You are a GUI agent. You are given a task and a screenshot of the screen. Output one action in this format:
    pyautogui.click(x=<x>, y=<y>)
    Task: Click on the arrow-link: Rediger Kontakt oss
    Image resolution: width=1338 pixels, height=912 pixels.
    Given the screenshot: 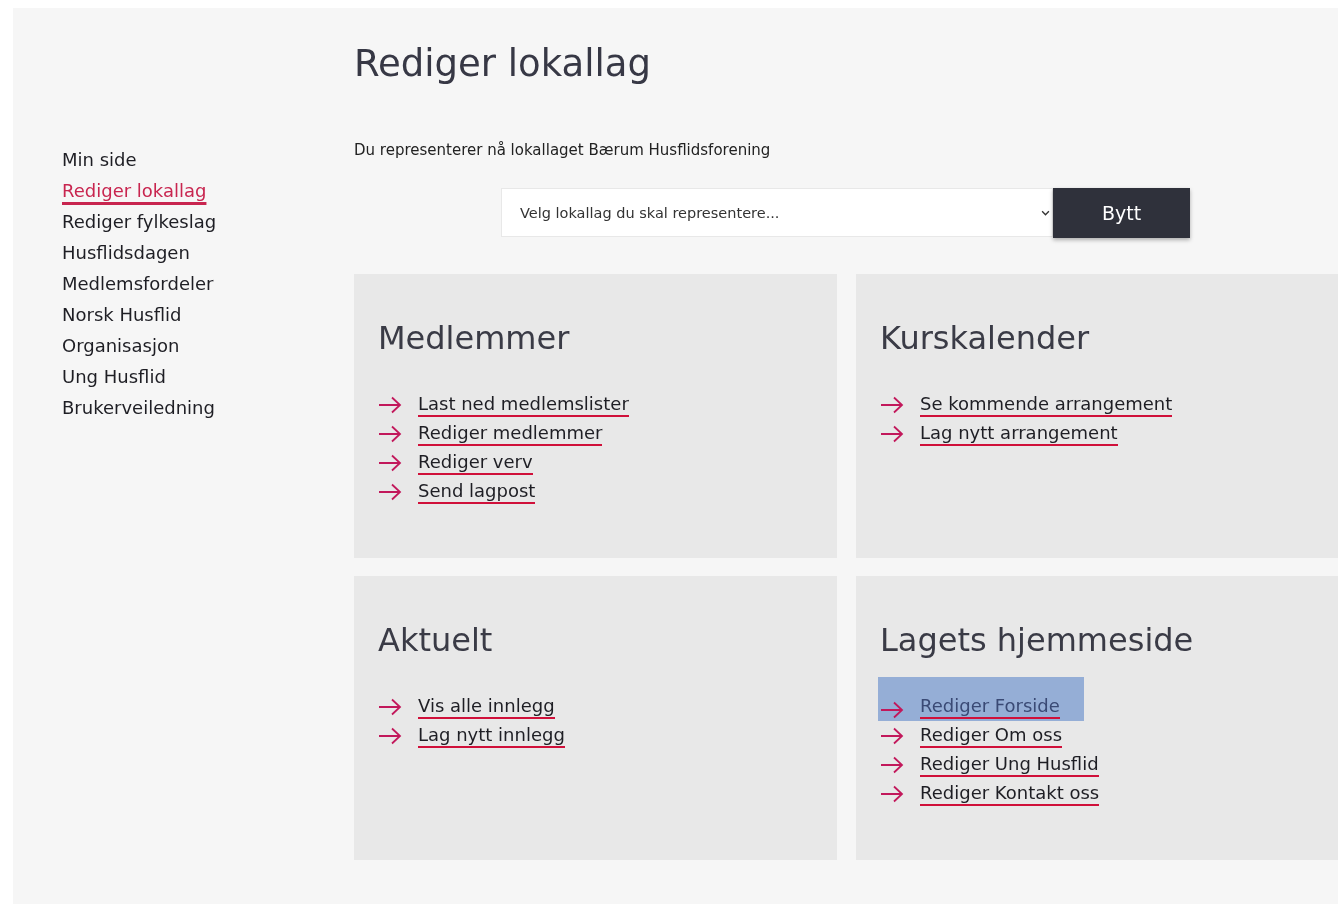 What is the action you would take?
    pyautogui.click(x=990, y=793)
    